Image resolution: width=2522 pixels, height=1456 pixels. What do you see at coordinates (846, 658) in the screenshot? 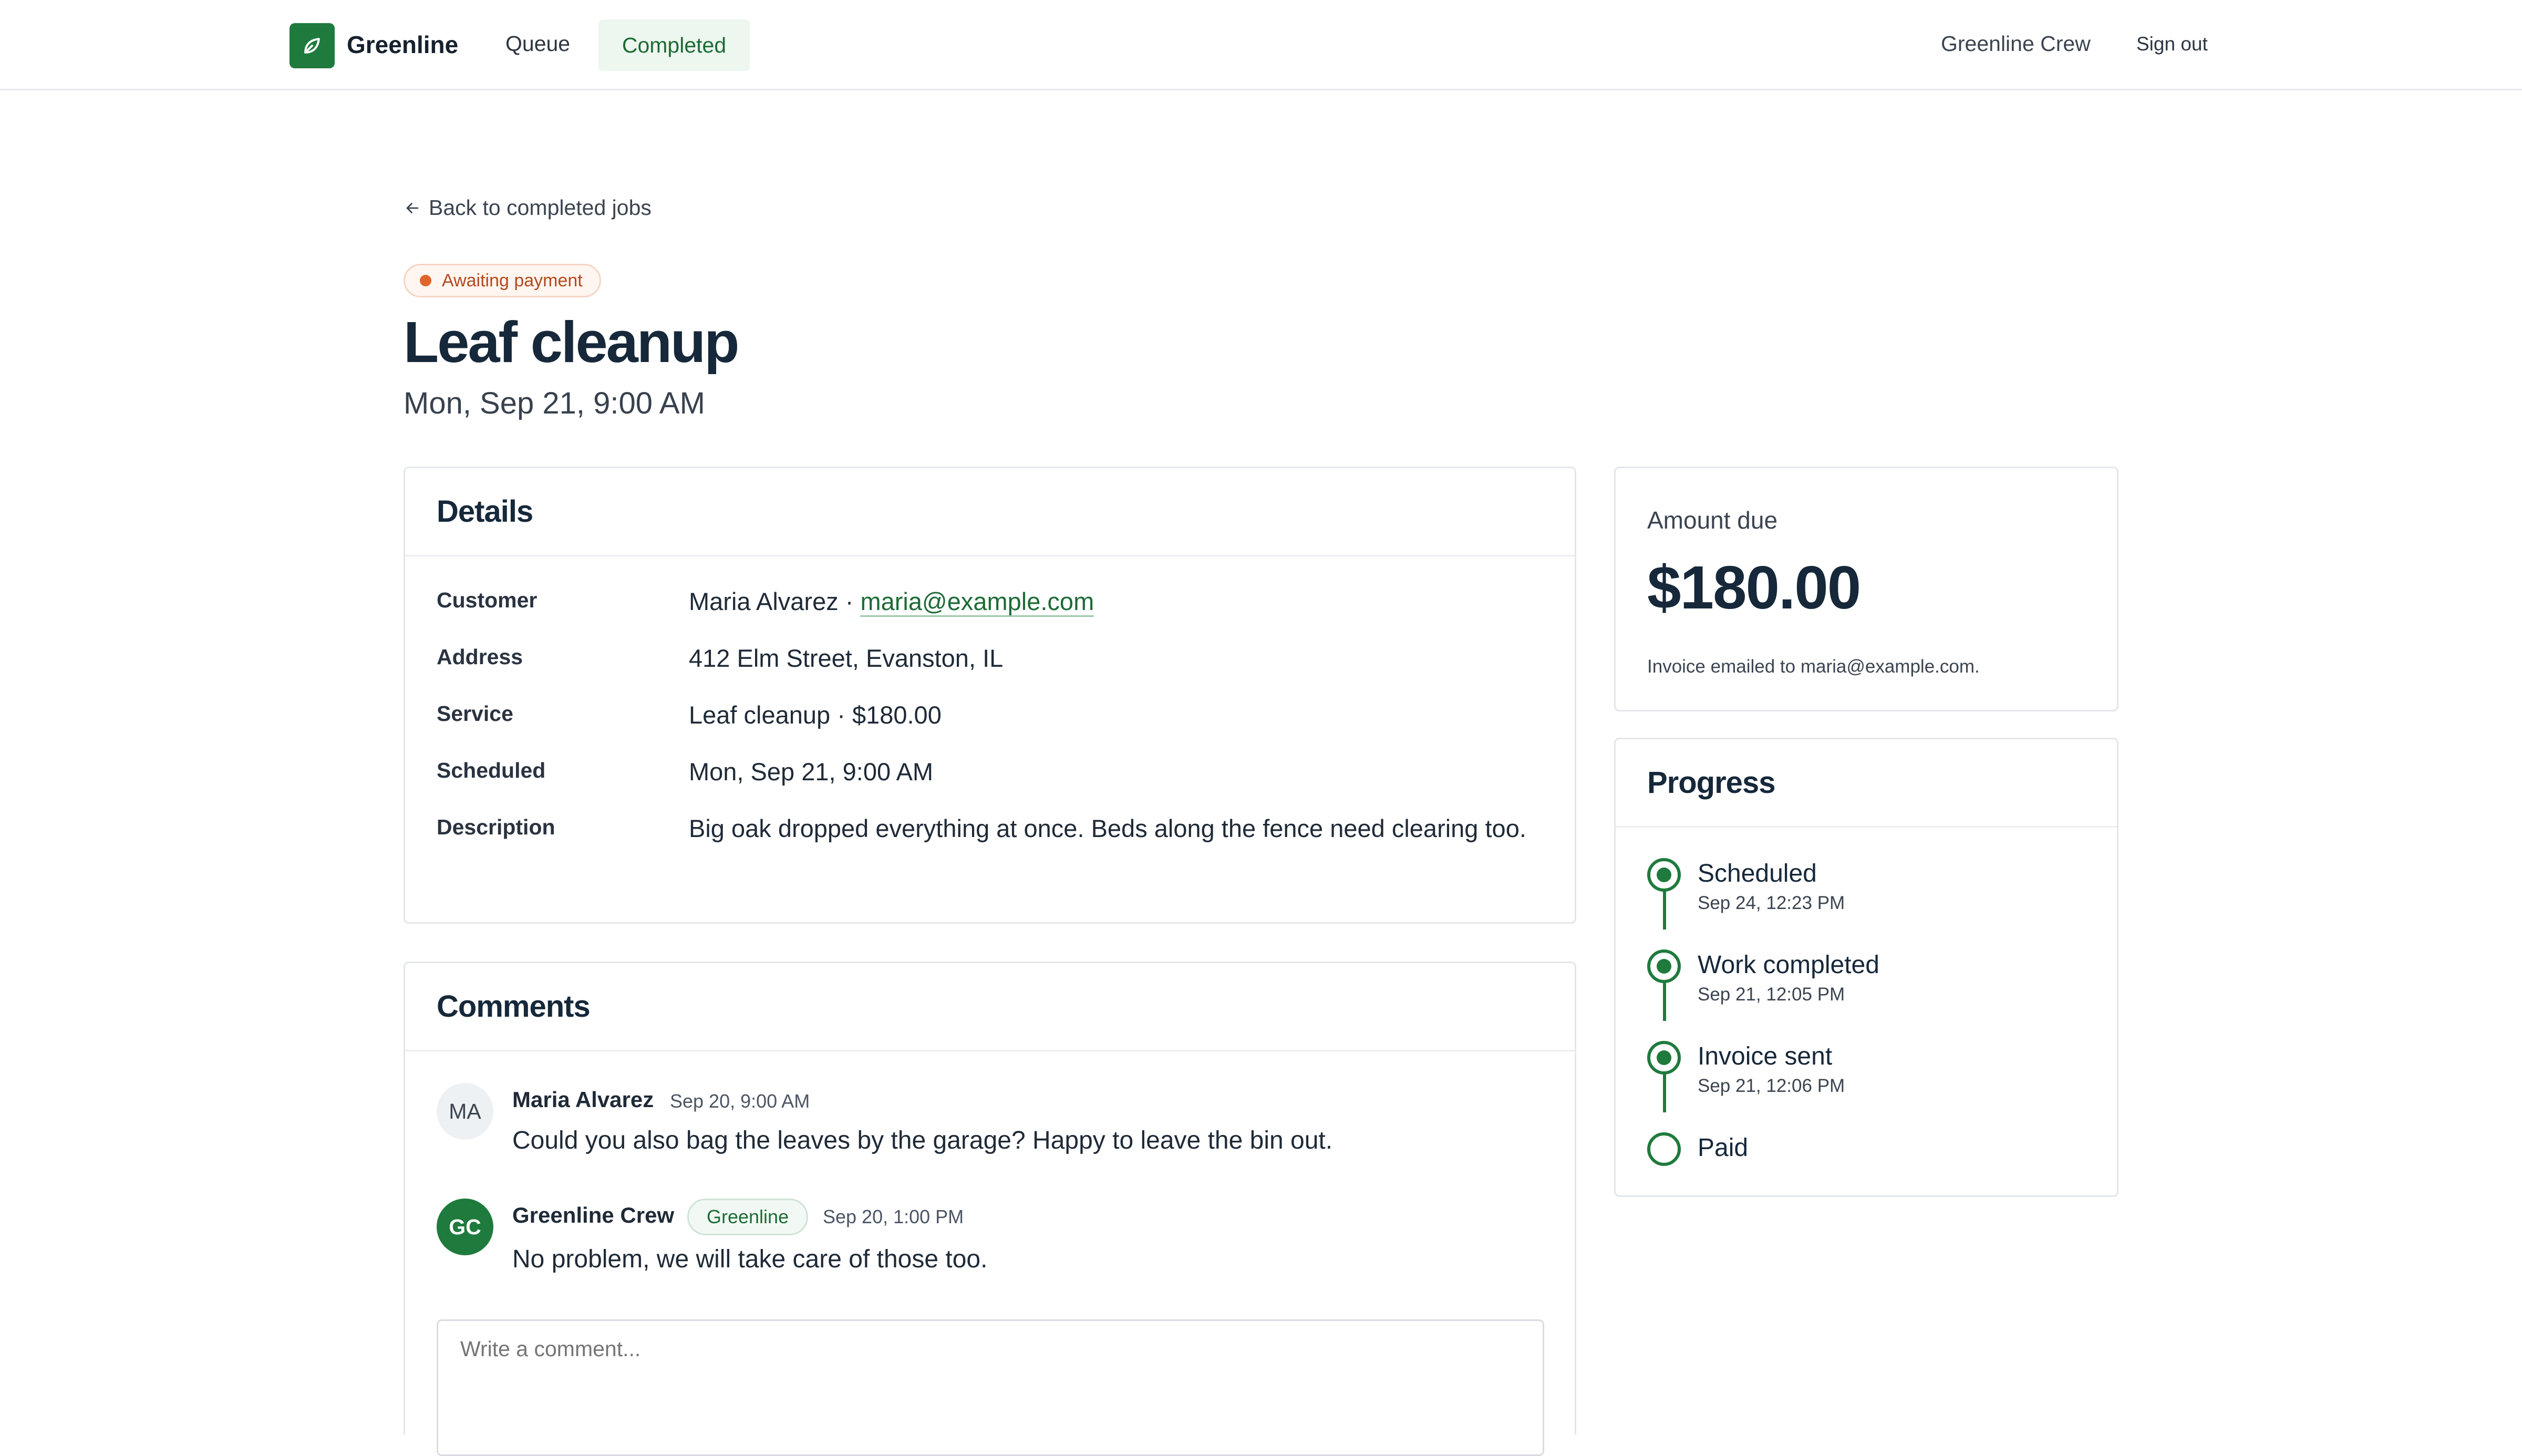
I see `address-value: 412 Elm Street, Evanston, IL` at bounding box center [846, 658].